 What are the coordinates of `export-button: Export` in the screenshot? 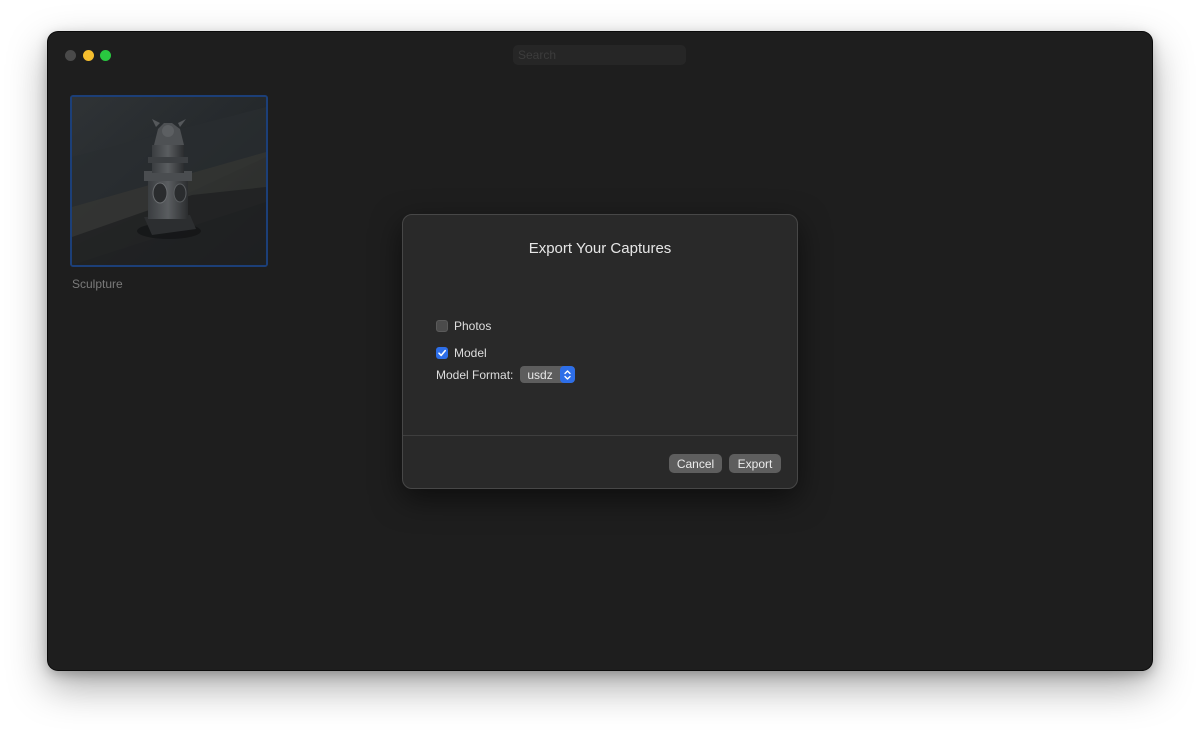 It's located at (755, 463).